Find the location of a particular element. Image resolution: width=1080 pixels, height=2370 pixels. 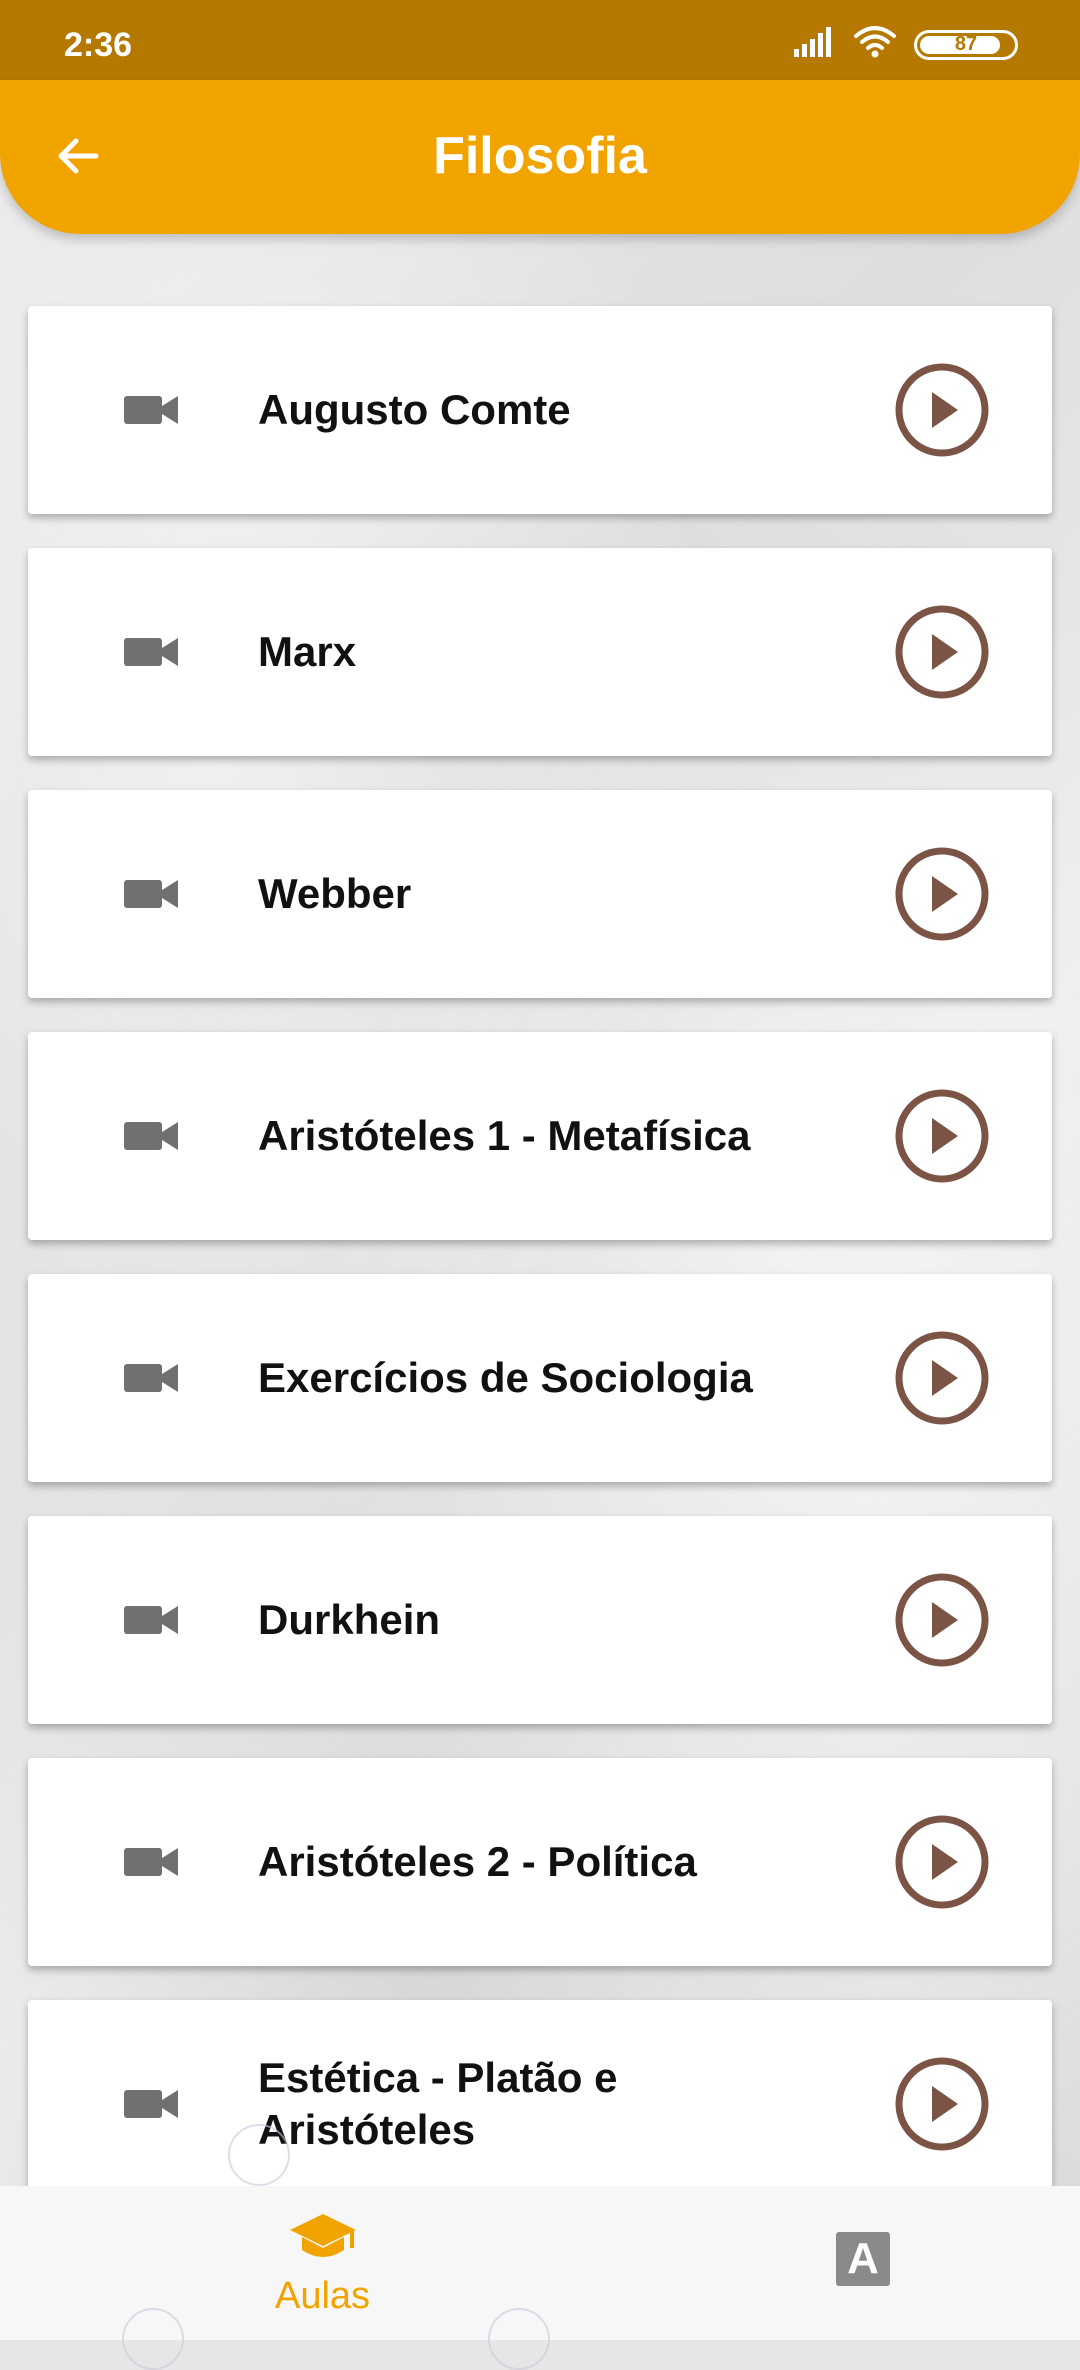

lesson-title: Marx is located at coordinates (307, 651).